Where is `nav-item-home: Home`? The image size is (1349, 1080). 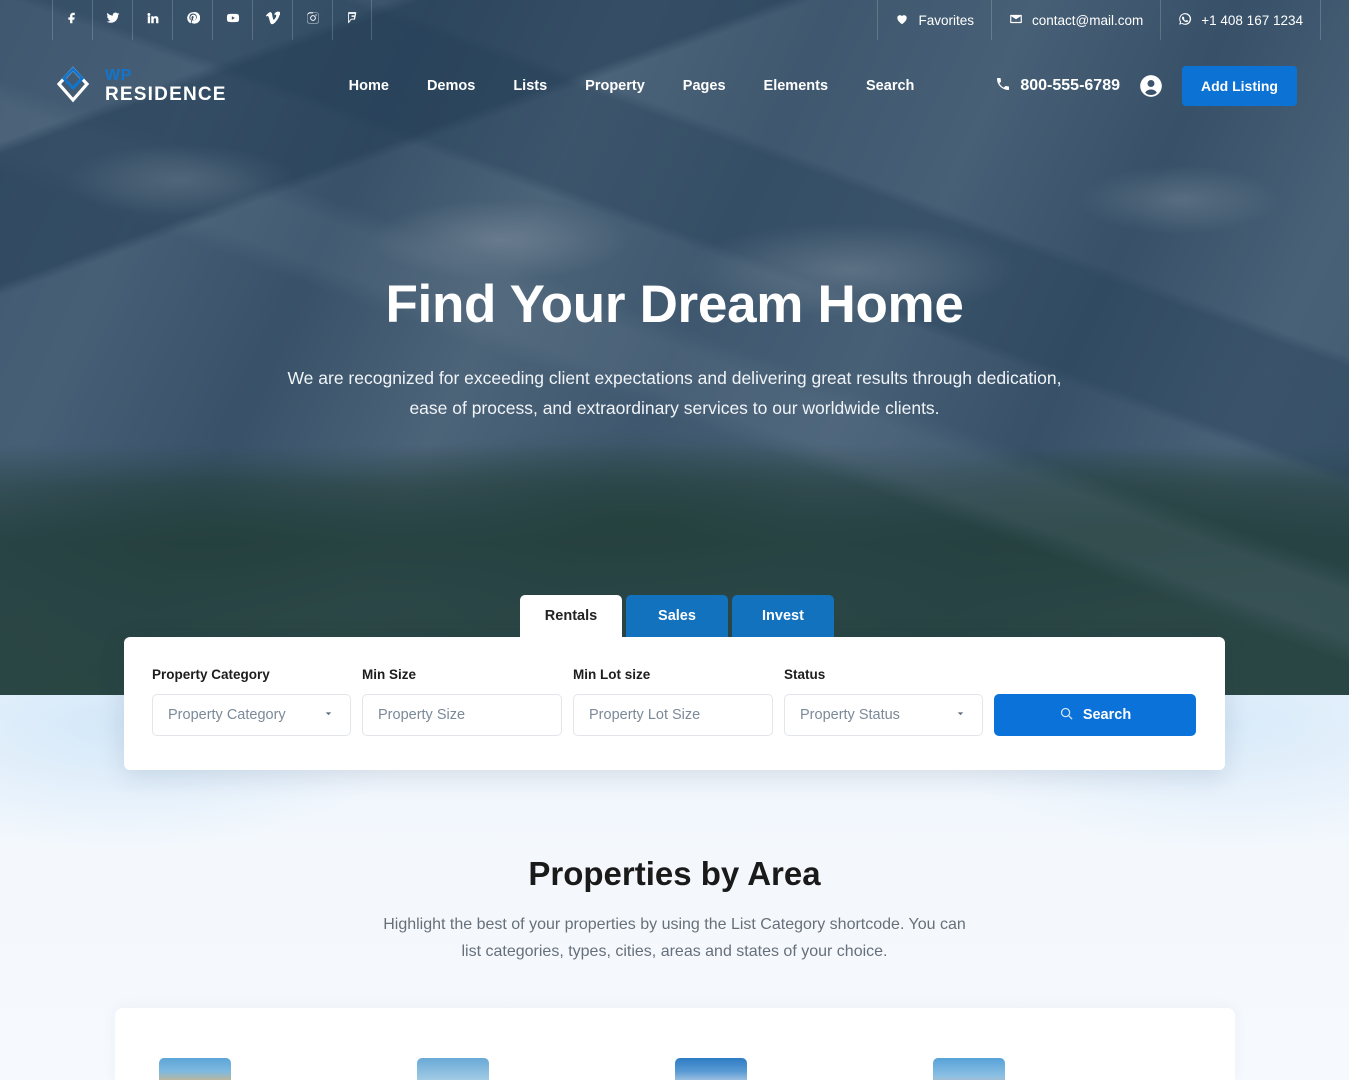 nav-item-home: Home is located at coordinates (369, 86).